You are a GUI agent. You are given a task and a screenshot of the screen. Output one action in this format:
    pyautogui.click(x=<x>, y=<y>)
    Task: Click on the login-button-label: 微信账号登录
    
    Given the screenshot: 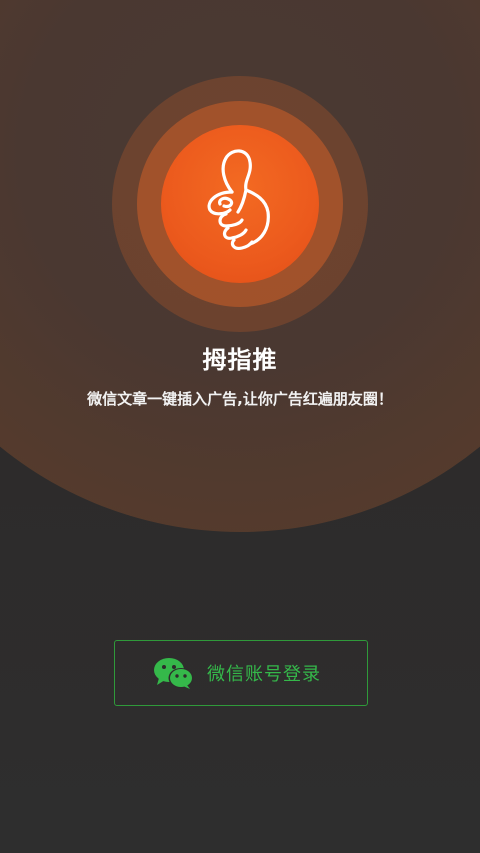 What is the action you would take?
    pyautogui.click(x=264, y=674)
    